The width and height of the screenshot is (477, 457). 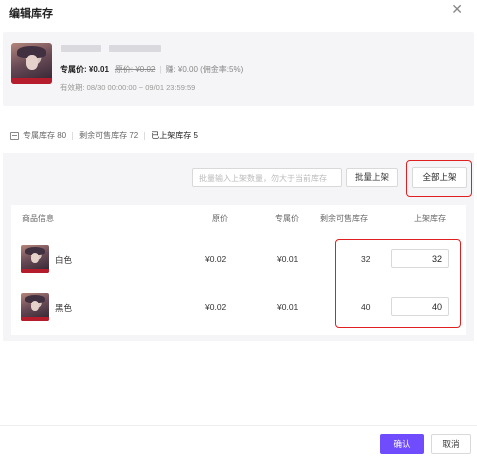 I want to click on cancel-button: 取消, so click(x=451, y=444).